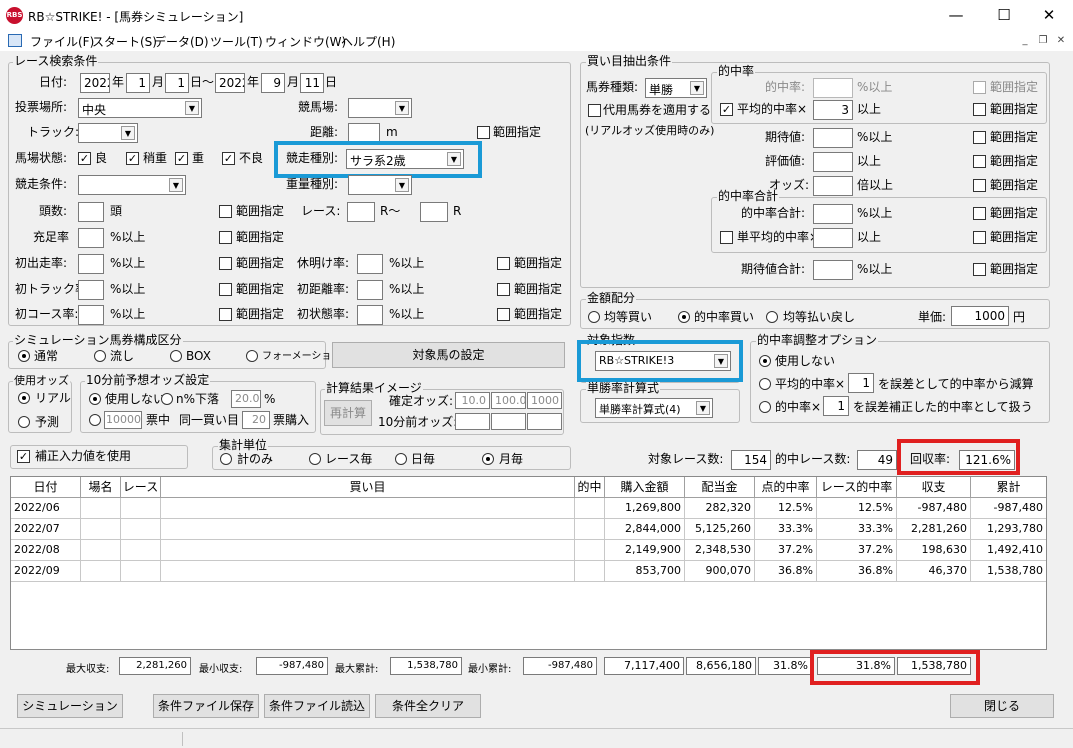  I want to click on menu-help: ヘルプ(H), so click(368, 41).